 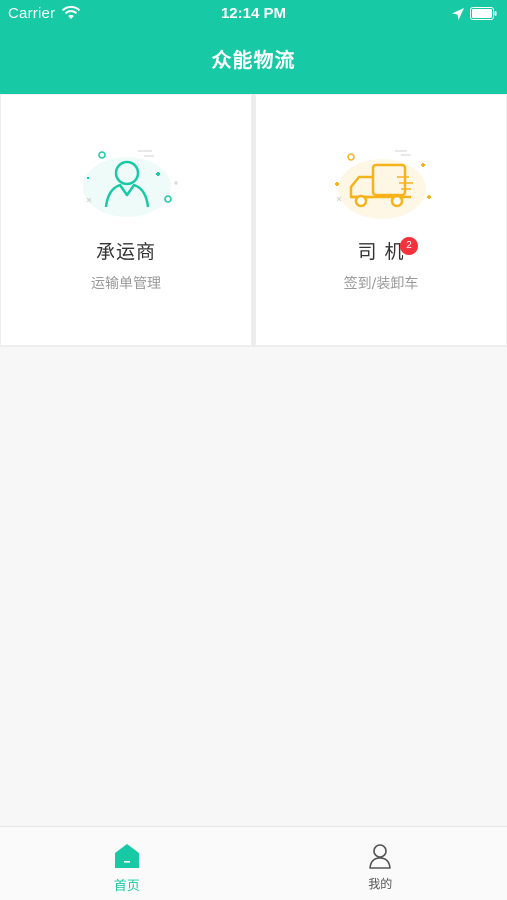 What do you see at coordinates (380, 856) in the screenshot?
I see `user-icon` at bounding box center [380, 856].